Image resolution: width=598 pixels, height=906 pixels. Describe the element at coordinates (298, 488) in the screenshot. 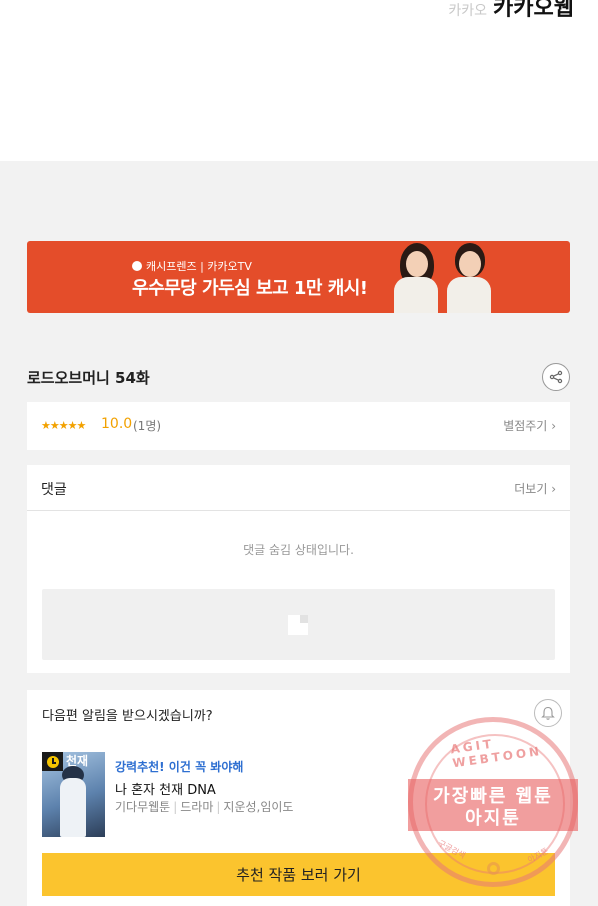

I see `comment-header: 댓글 더보기 ›` at that location.